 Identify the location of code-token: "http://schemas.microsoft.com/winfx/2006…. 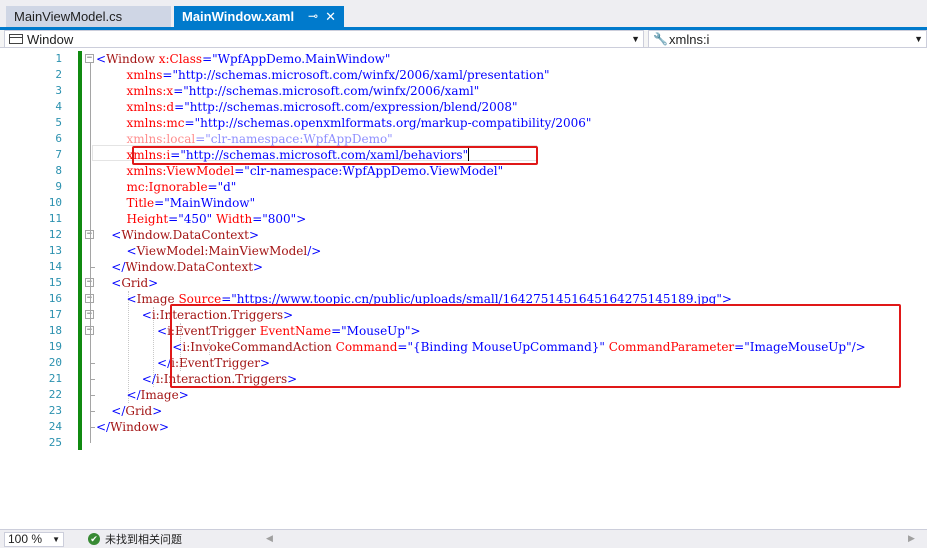
(331, 91).